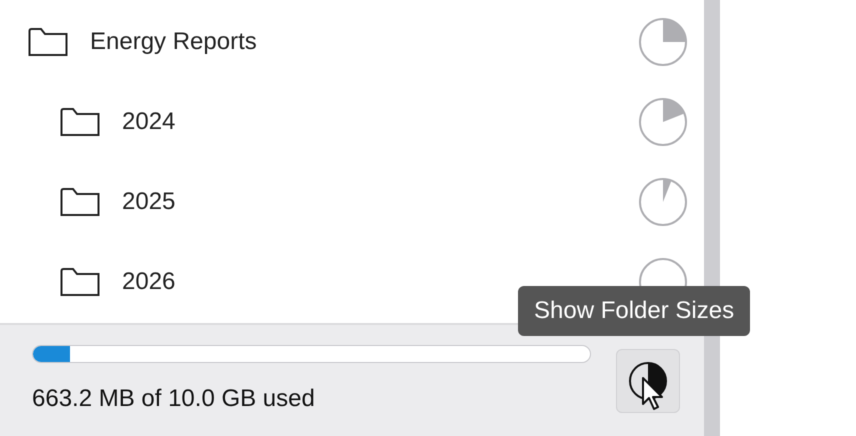 The width and height of the screenshot is (856, 436). Describe the element at coordinates (634, 311) in the screenshot. I see `tooltip: Show Folder Sizes` at that location.